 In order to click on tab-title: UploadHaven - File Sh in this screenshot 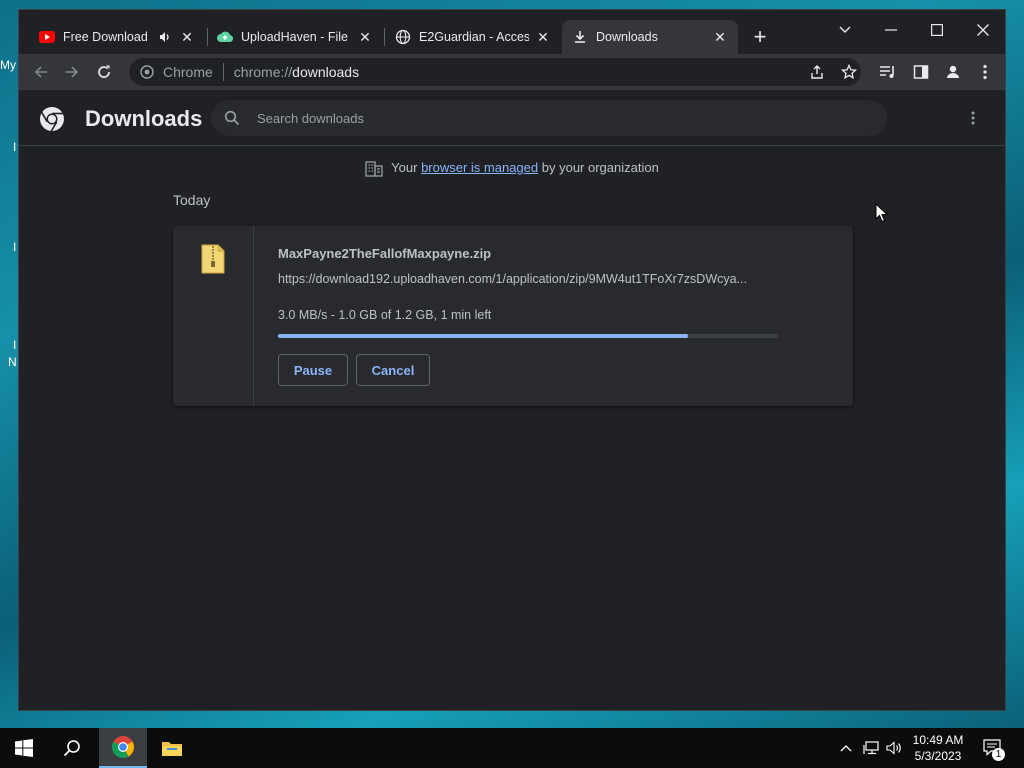, I will do `click(296, 37)`.